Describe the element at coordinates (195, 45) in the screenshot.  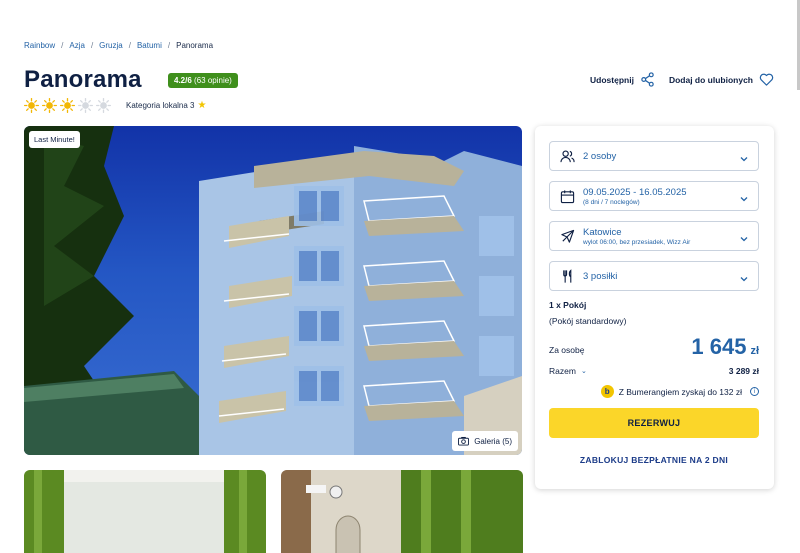
I see `breadcrumb-current: Panorama` at that location.